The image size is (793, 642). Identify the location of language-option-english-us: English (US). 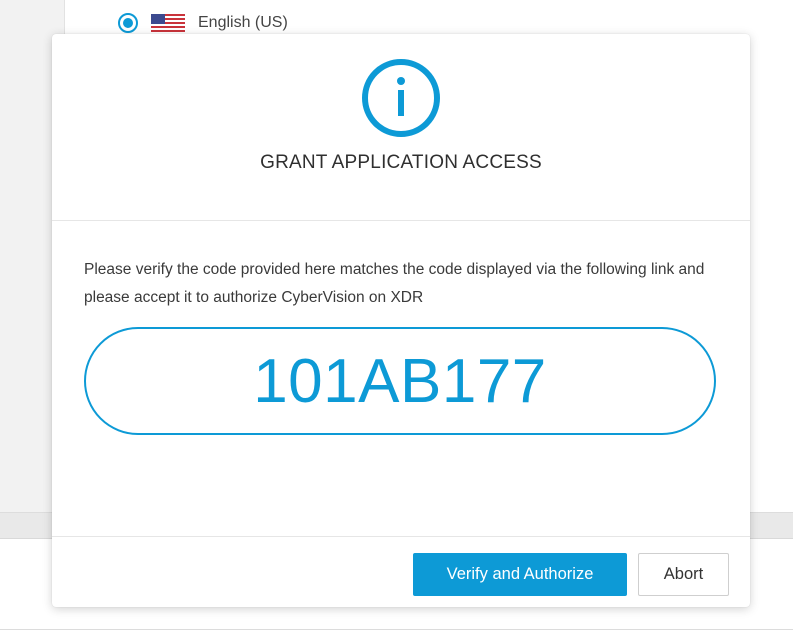
(203, 23).